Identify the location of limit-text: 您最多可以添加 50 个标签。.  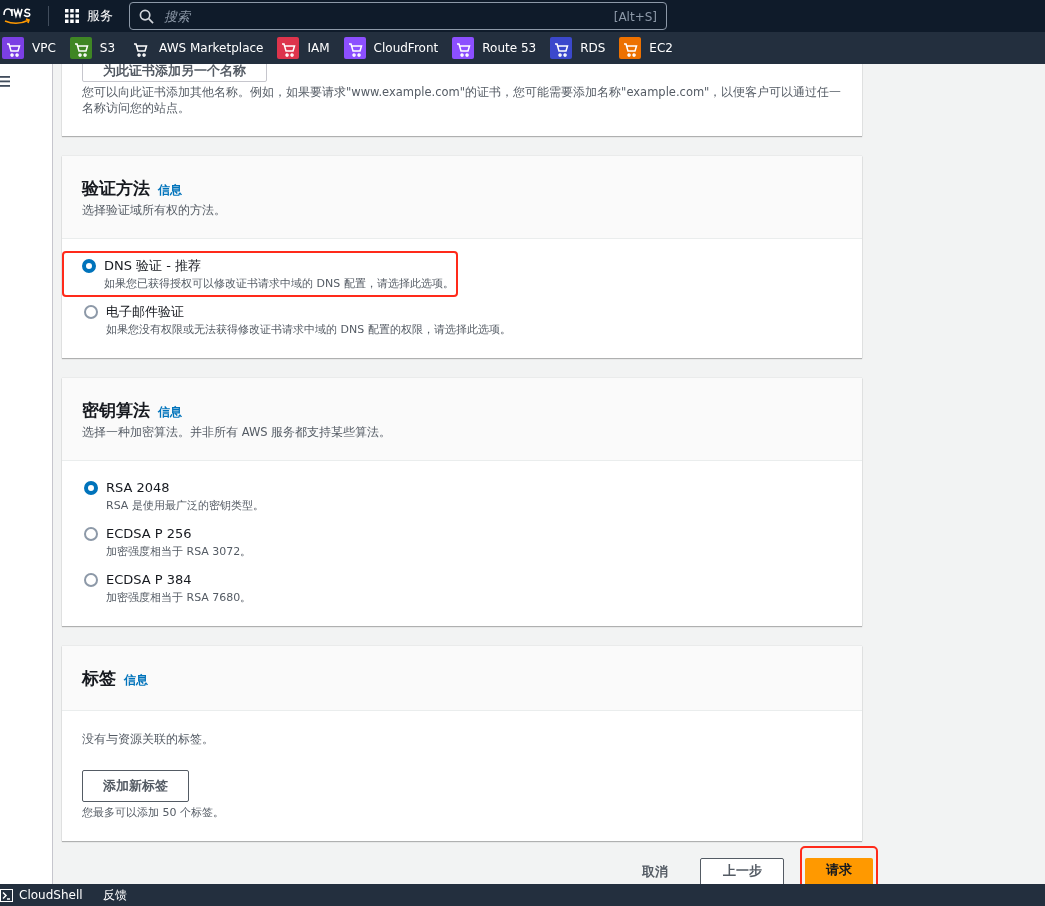
(153, 813).